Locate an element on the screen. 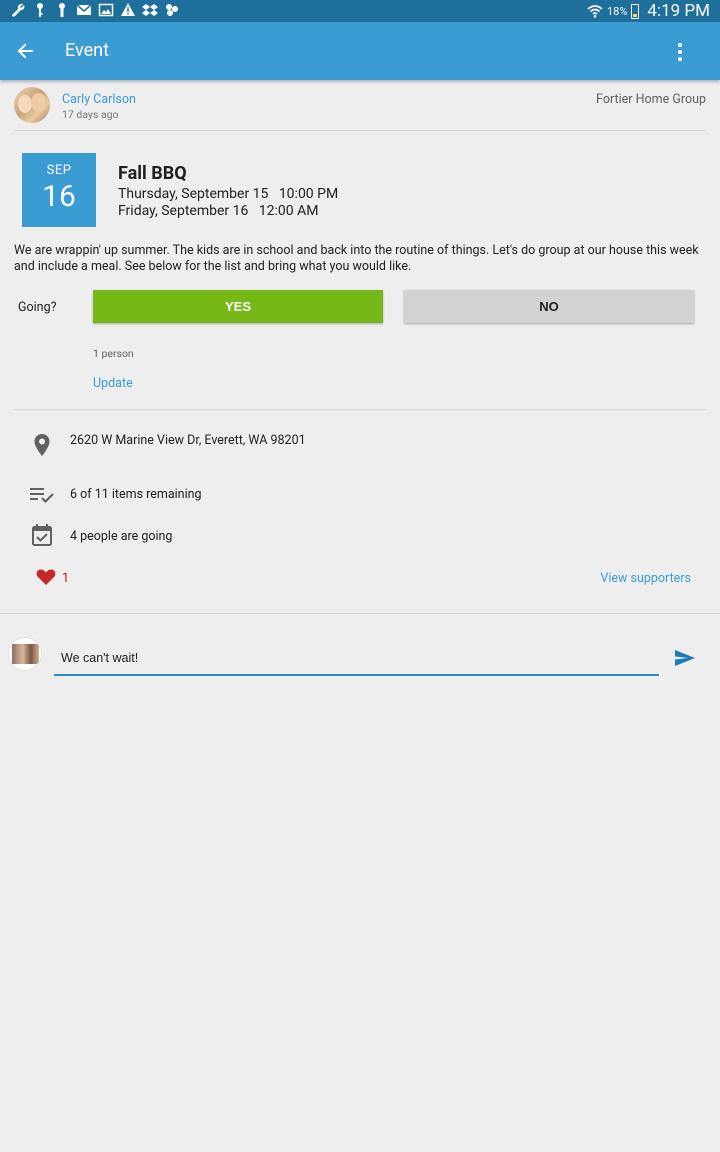 Image resolution: width=720 pixels, height=1152 pixels. event-day: 16 is located at coordinates (59, 196).